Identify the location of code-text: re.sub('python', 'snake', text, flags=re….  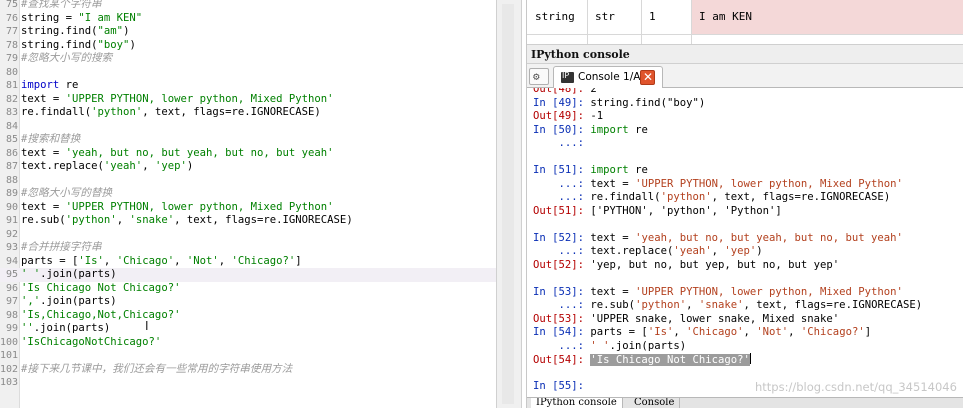
(187, 221).